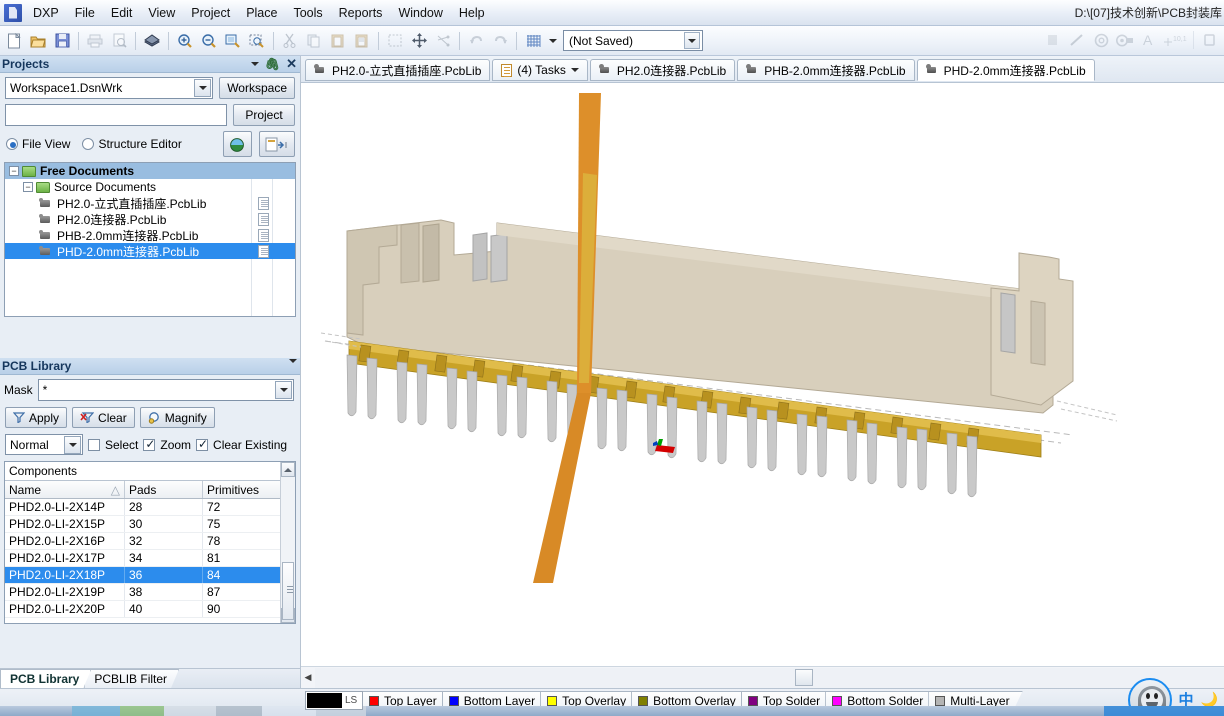 The width and height of the screenshot is (1224, 716). What do you see at coordinates (552, 41) in the screenshot?
I see `grid-dropdown-arrow-icon` at bounding box center [552, 41].